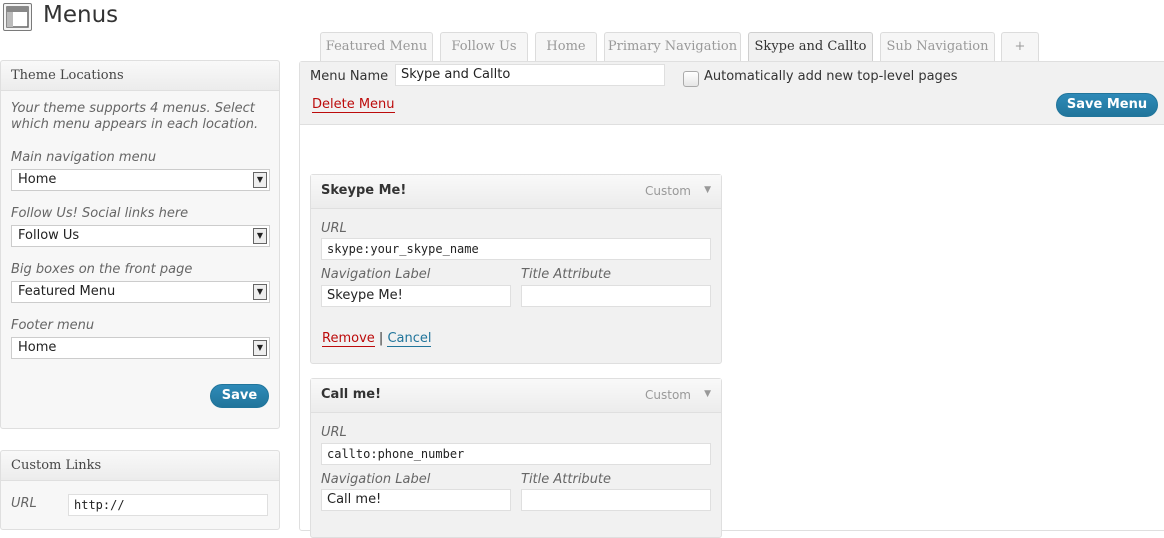 This screenshot has width=1164, height=538. I want to click on save-menu-button: Save Menu, so click(1107, 105).